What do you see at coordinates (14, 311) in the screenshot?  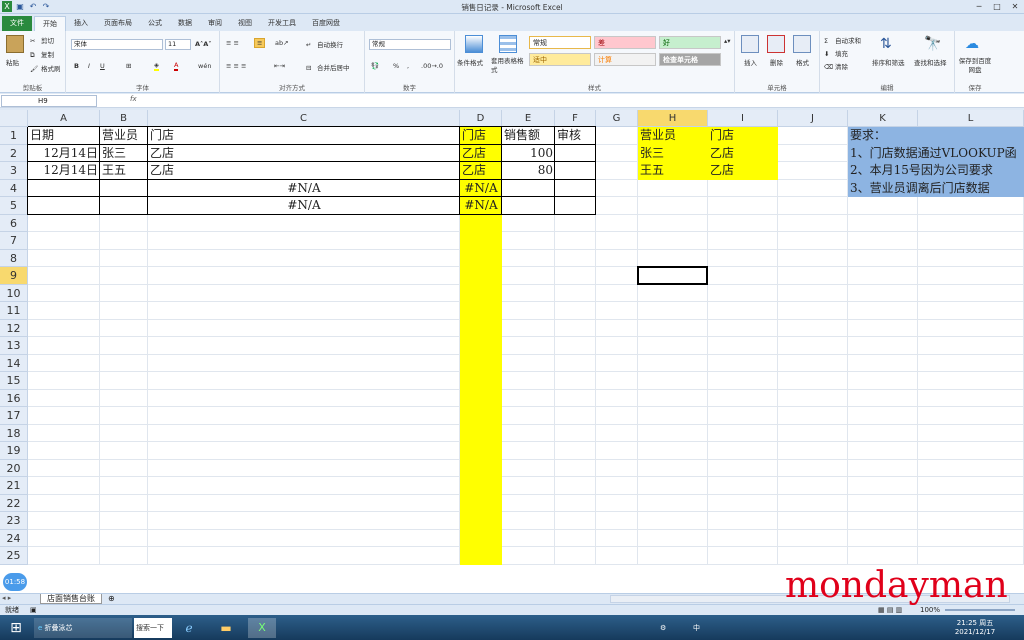 I see `row-header-11: 11` at bounding box center [14, 311].